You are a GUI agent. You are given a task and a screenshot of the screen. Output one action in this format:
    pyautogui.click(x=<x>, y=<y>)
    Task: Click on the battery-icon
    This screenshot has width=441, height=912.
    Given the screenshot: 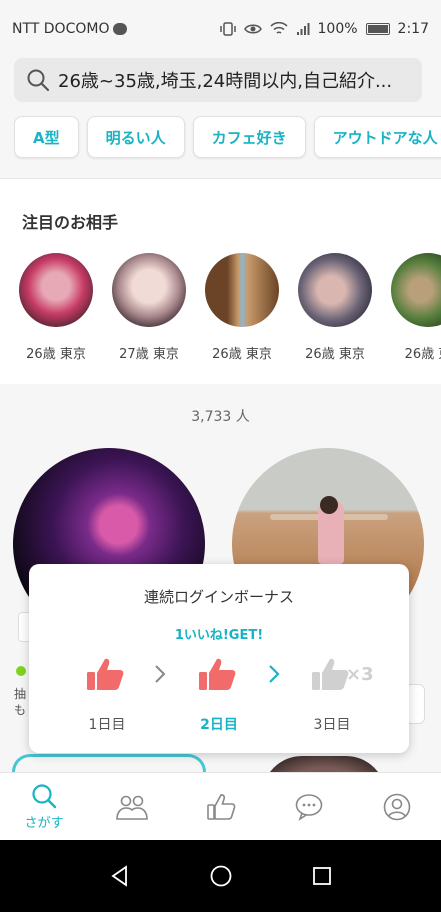 What is the action you would take?
    pyautogui.click(x=377, y=29)
    